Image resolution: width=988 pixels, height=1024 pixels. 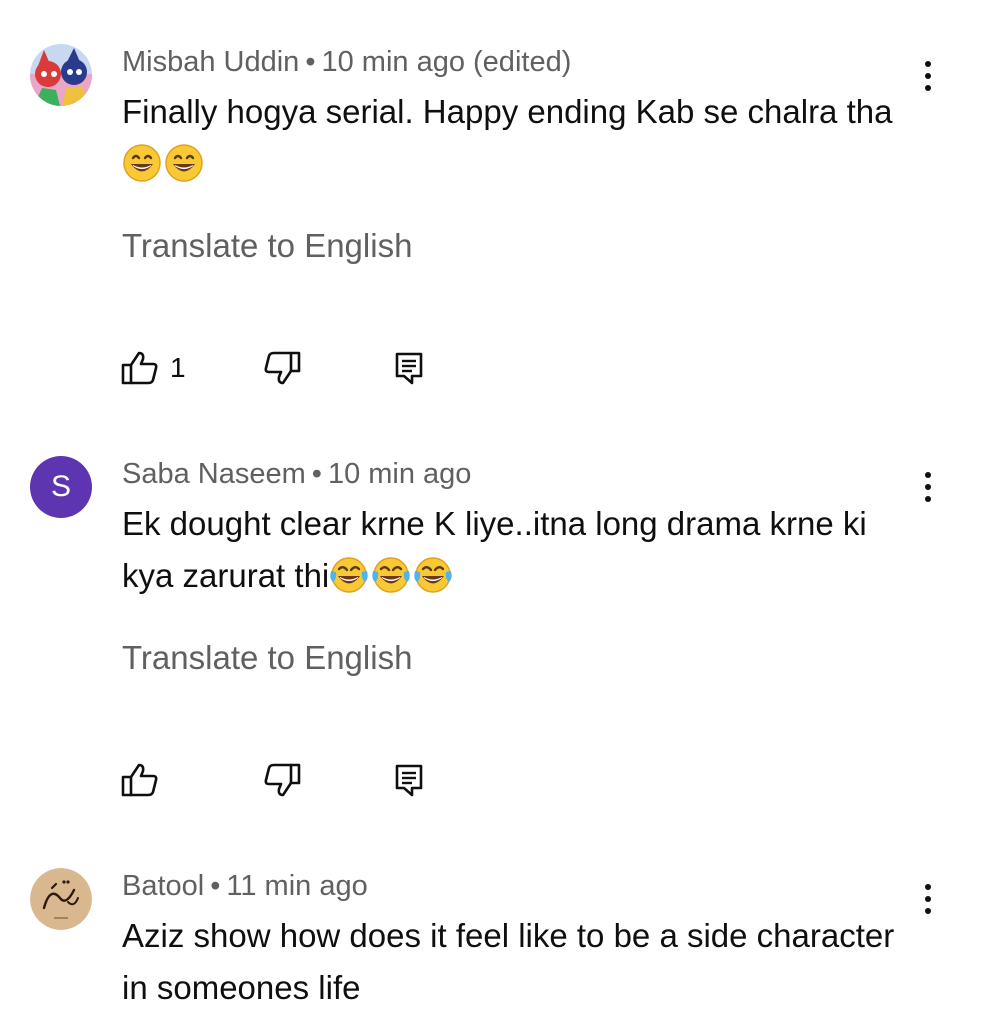 What do you see at coordinates (163, 886) in the screenshot?
I see `author-name: Batool` at bounding box center [163, 886].